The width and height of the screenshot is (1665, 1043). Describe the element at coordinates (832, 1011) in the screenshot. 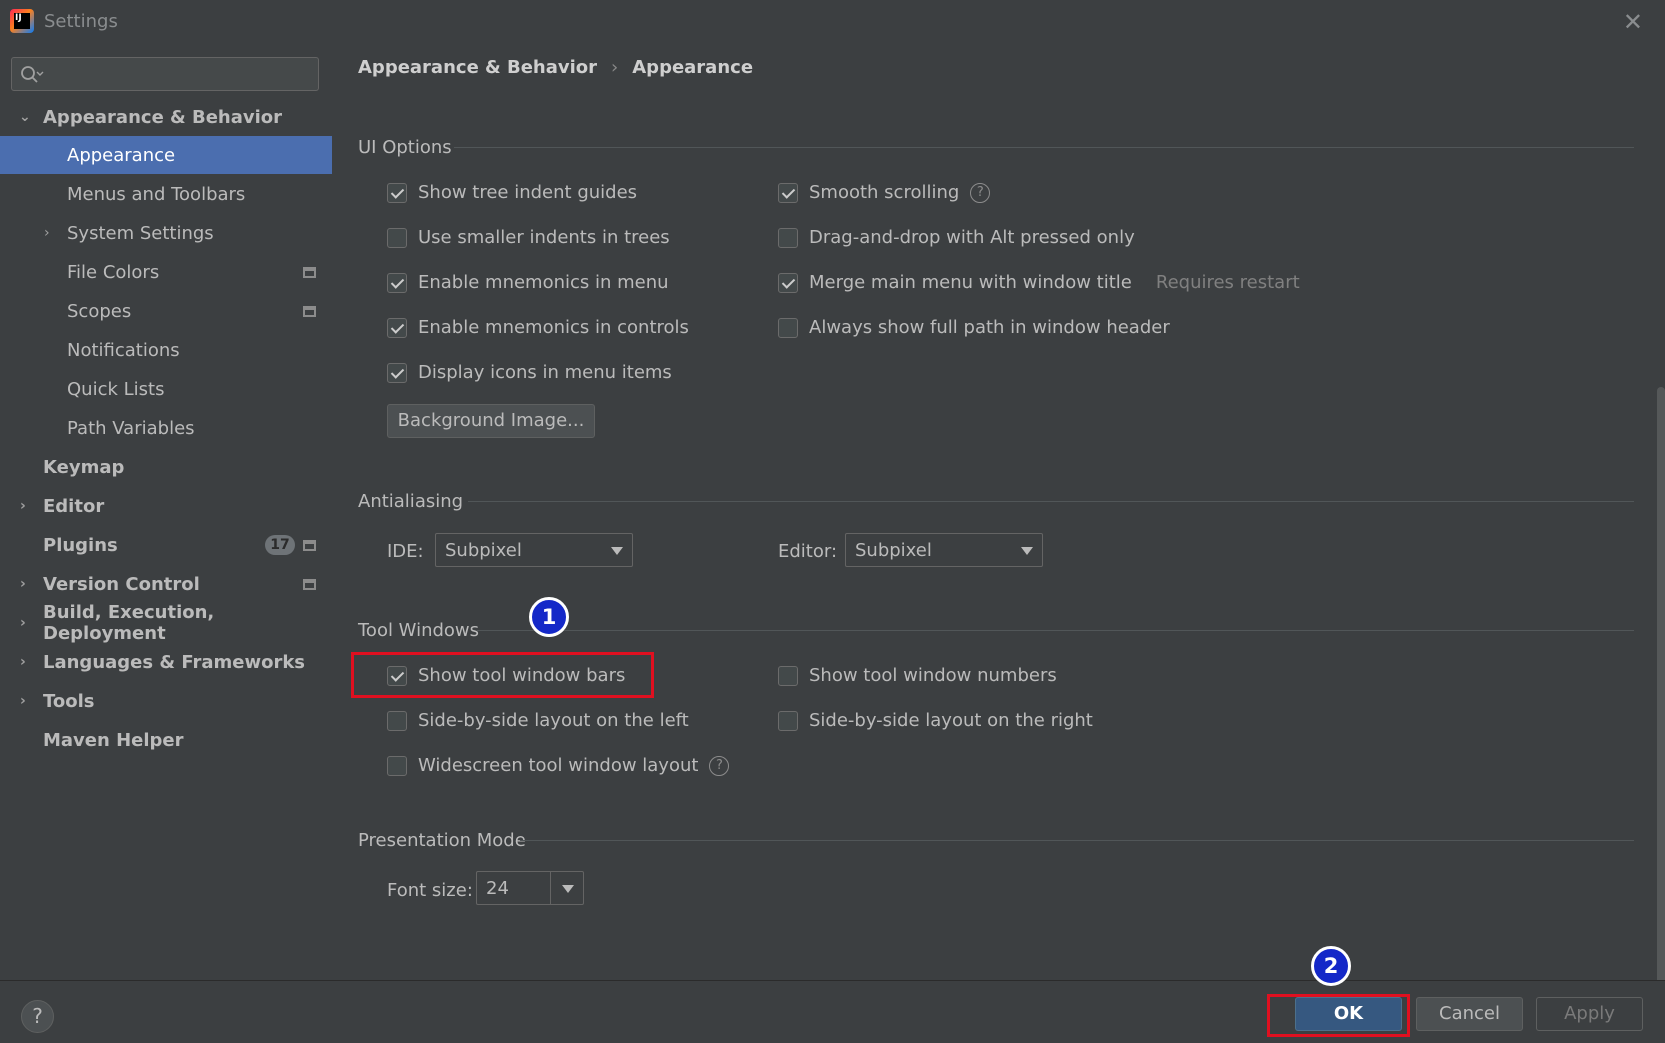

I see `dialog-footer: ? OK Cancel Apply` at that location.